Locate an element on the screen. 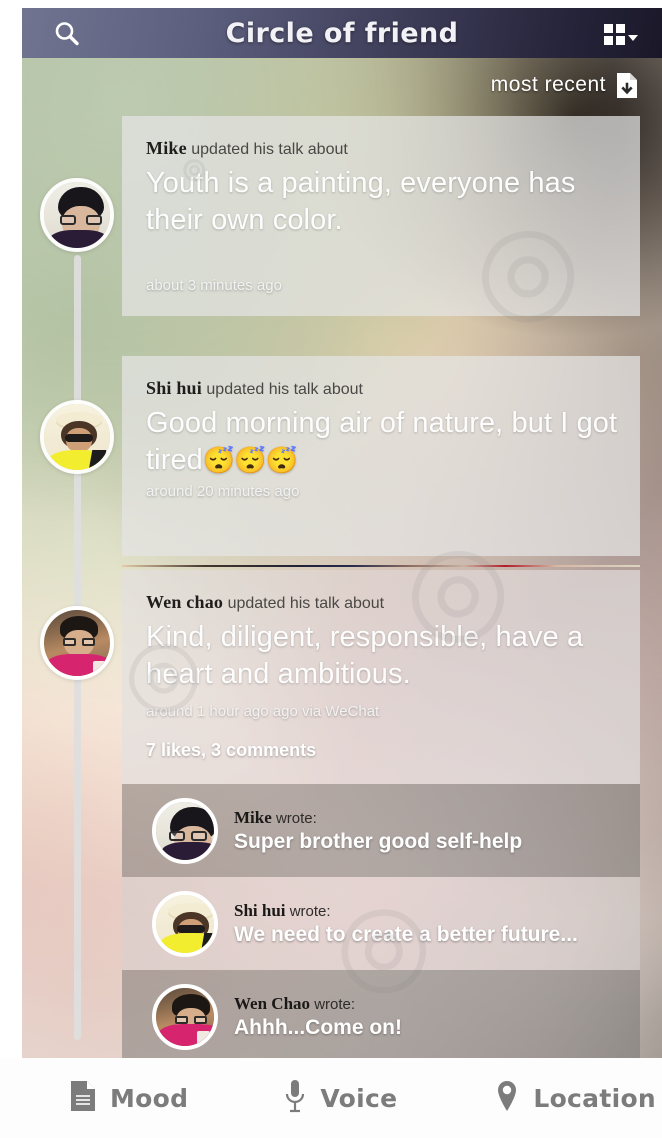  comment-author-line: Mike wrote: is located at coordinates (378, 818).